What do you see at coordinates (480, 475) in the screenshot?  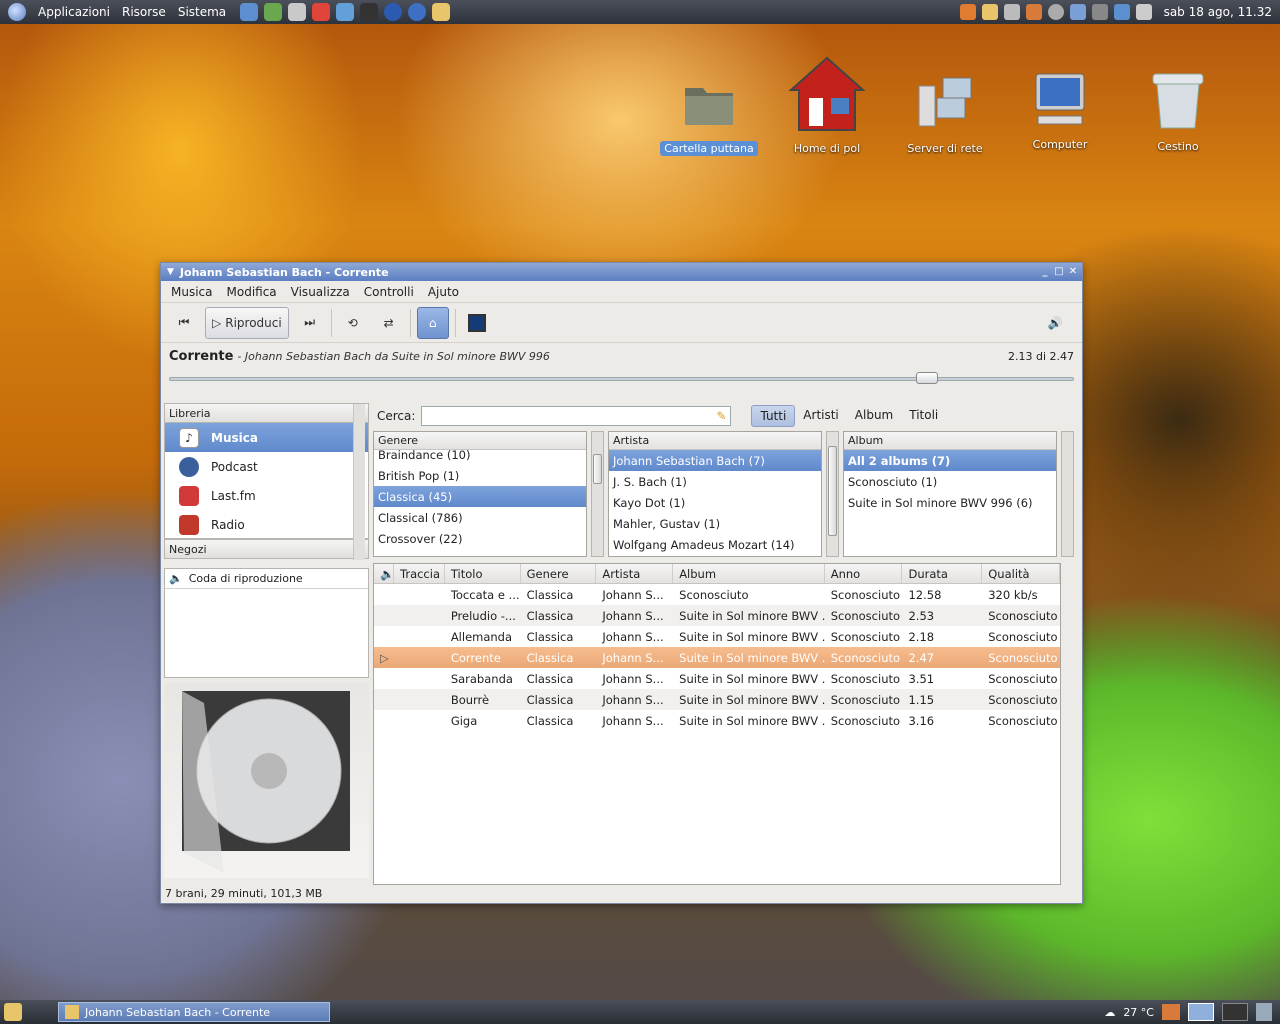 I see `genre-row: British Pop (1)` at bounding box center [480, 475].